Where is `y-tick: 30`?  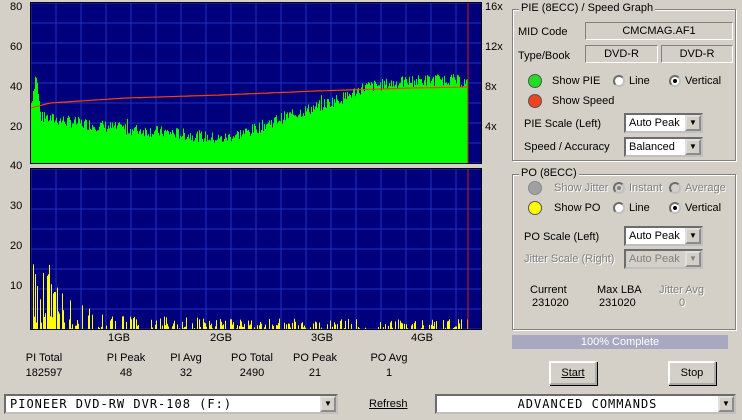
y-tick: 30 is located at coordinates (16, 206).